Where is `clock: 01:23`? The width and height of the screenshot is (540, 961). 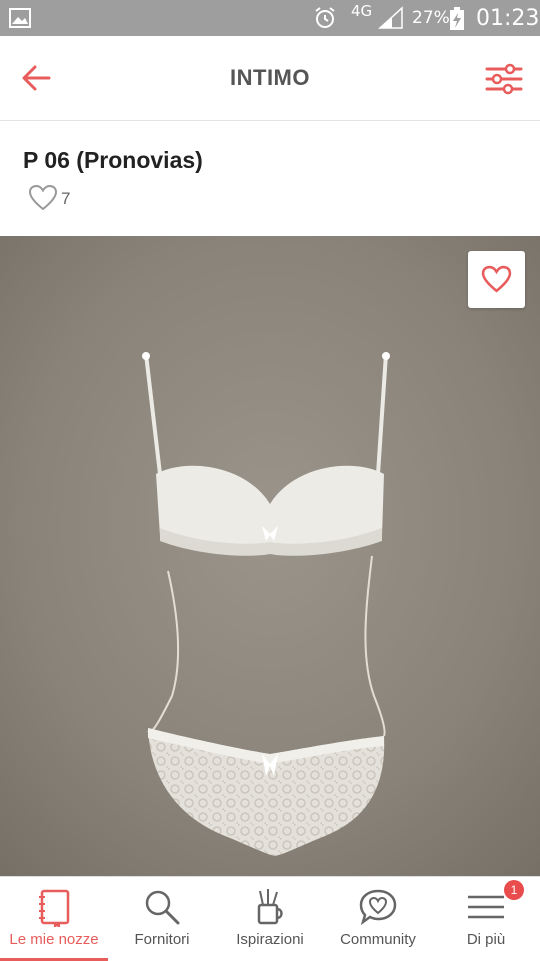
clock: 01:23 is located at coordinates (508, 18).